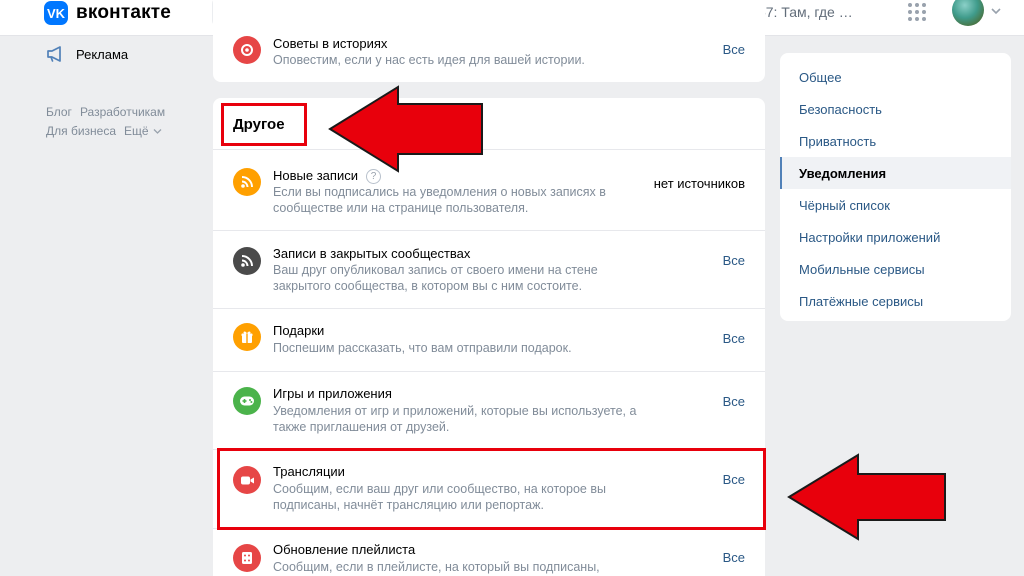 The width and height of the screenshot is (1024, 576). Describe the element at coordinates (124, 12) in the screenshot. I see `logo-text: вконтакте` at that location.